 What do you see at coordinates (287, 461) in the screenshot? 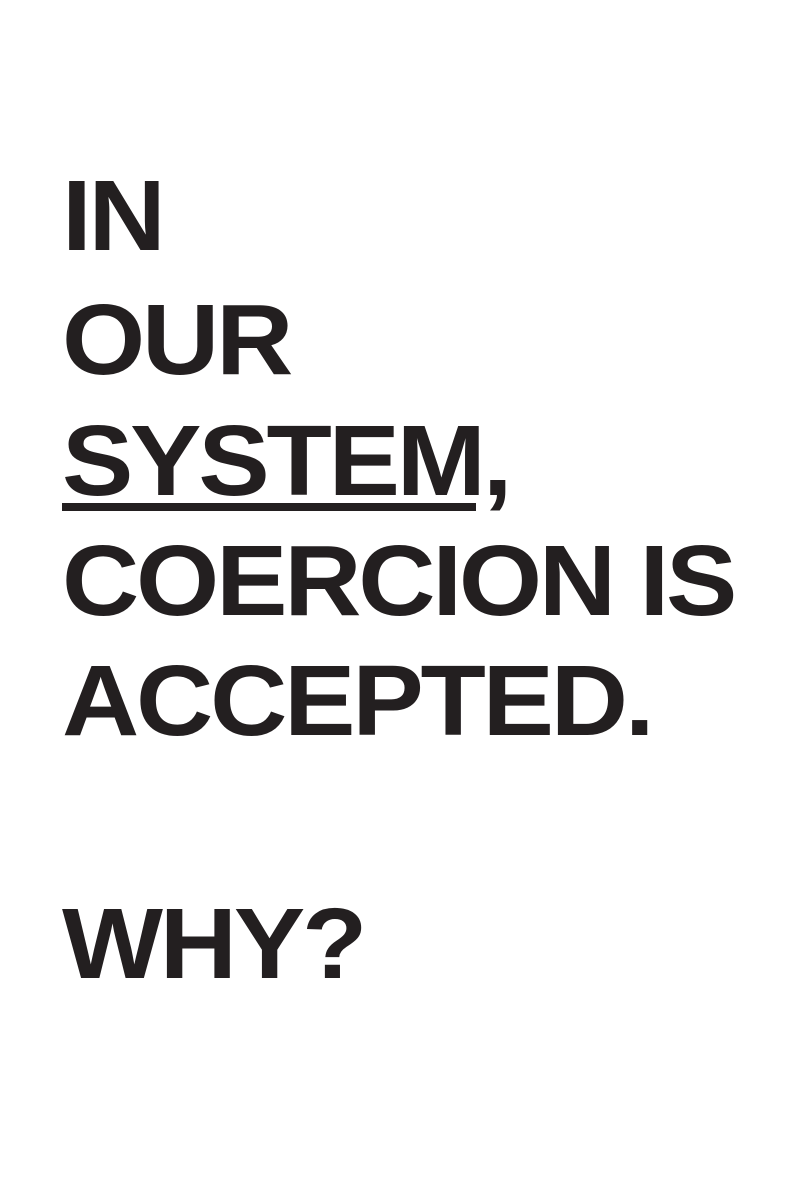
I see `statement-line-3: SYSTEM,` at bounding box center [287, 461].